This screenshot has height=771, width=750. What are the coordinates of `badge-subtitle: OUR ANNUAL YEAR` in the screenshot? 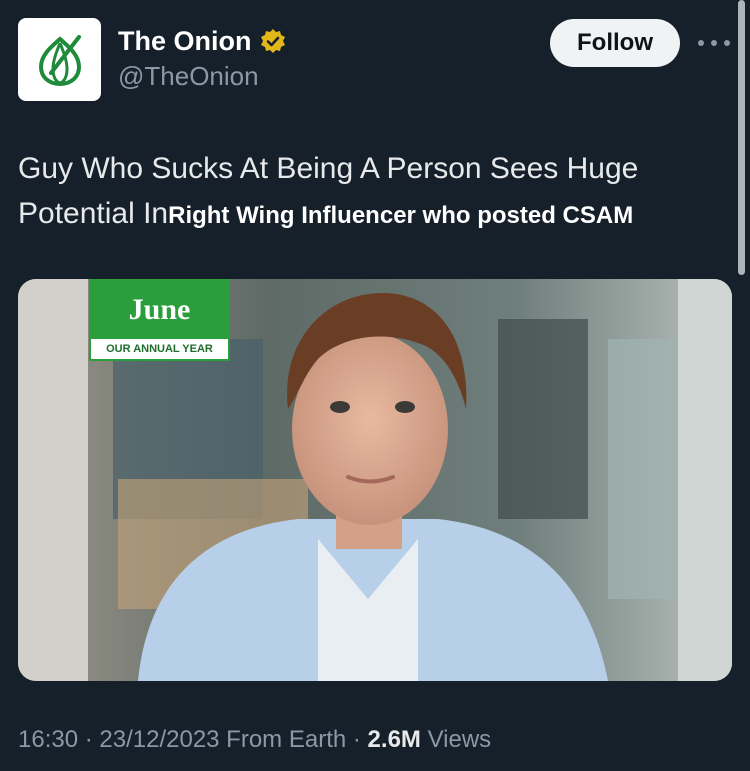 It's located at (159, 349).